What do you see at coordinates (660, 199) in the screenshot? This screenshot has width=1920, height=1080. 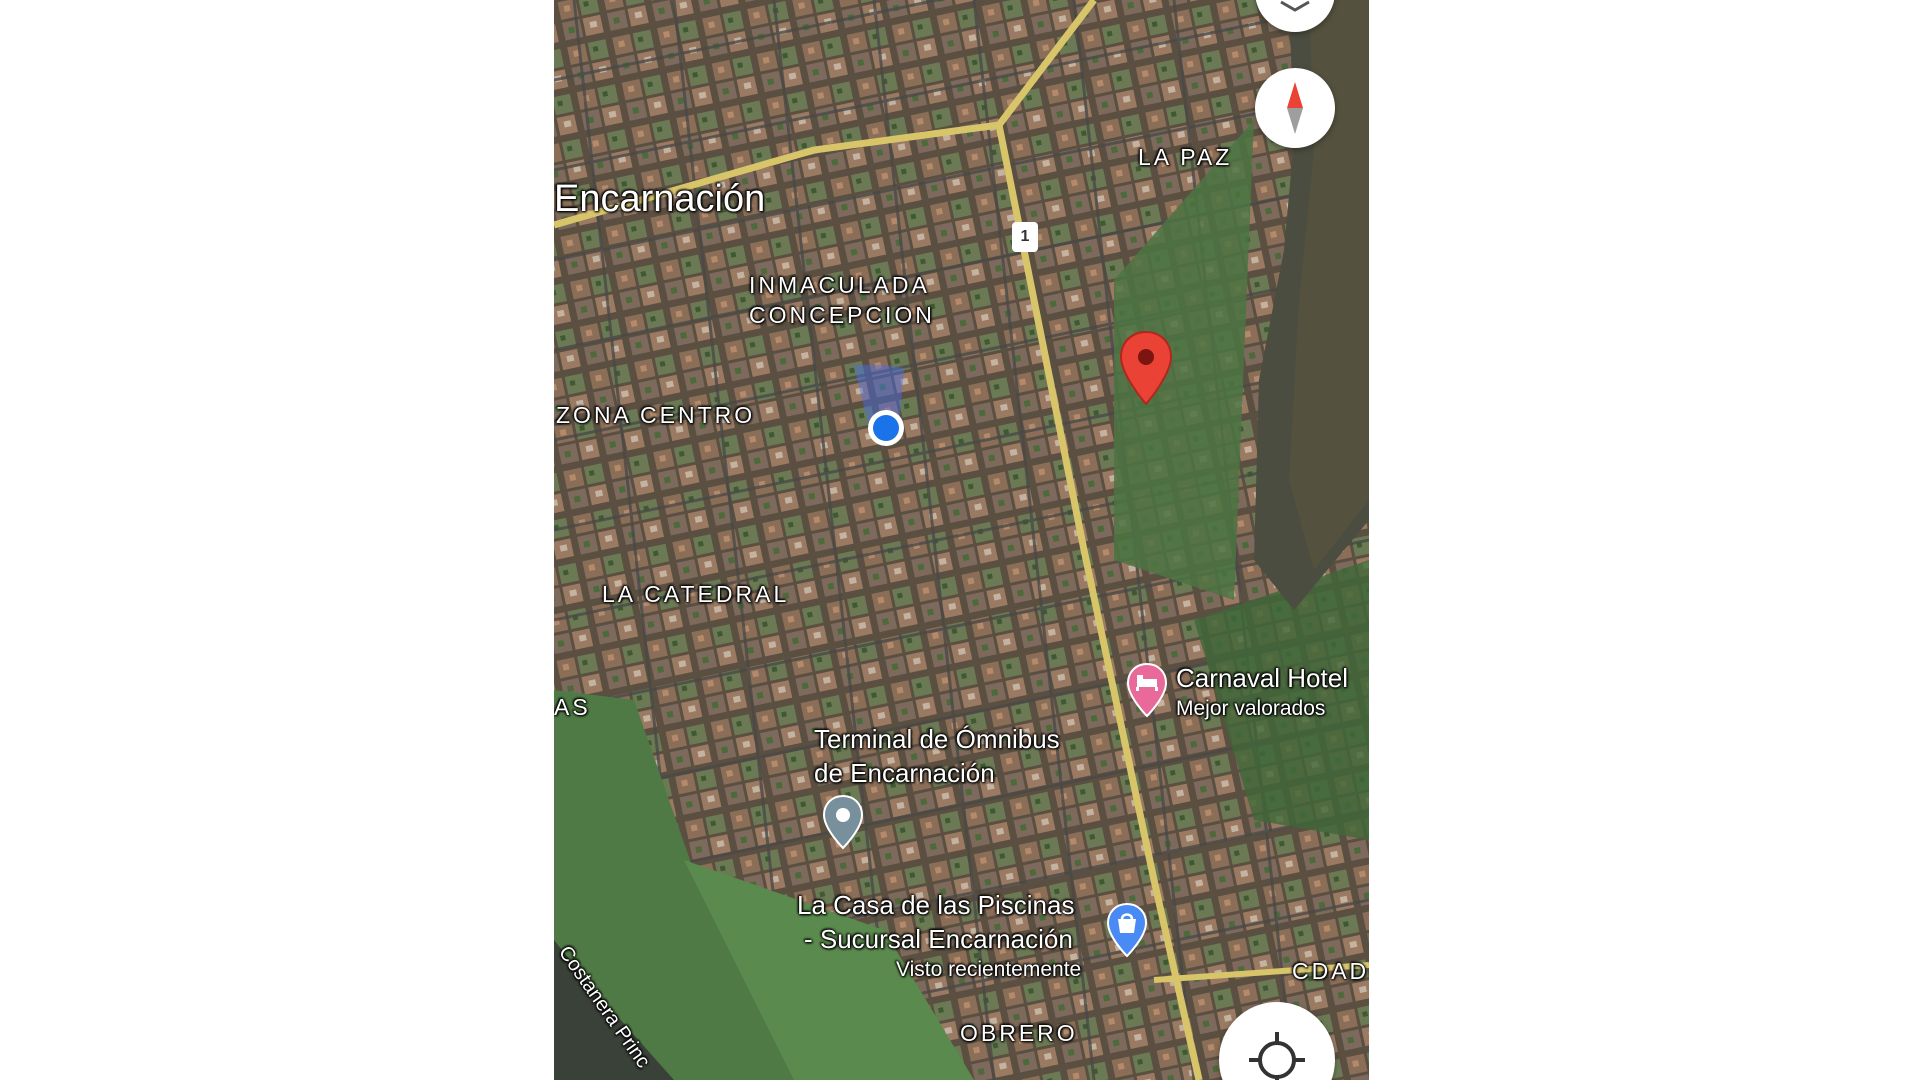 I see `city-label: Encarnación` at bounding box center [660, 199].